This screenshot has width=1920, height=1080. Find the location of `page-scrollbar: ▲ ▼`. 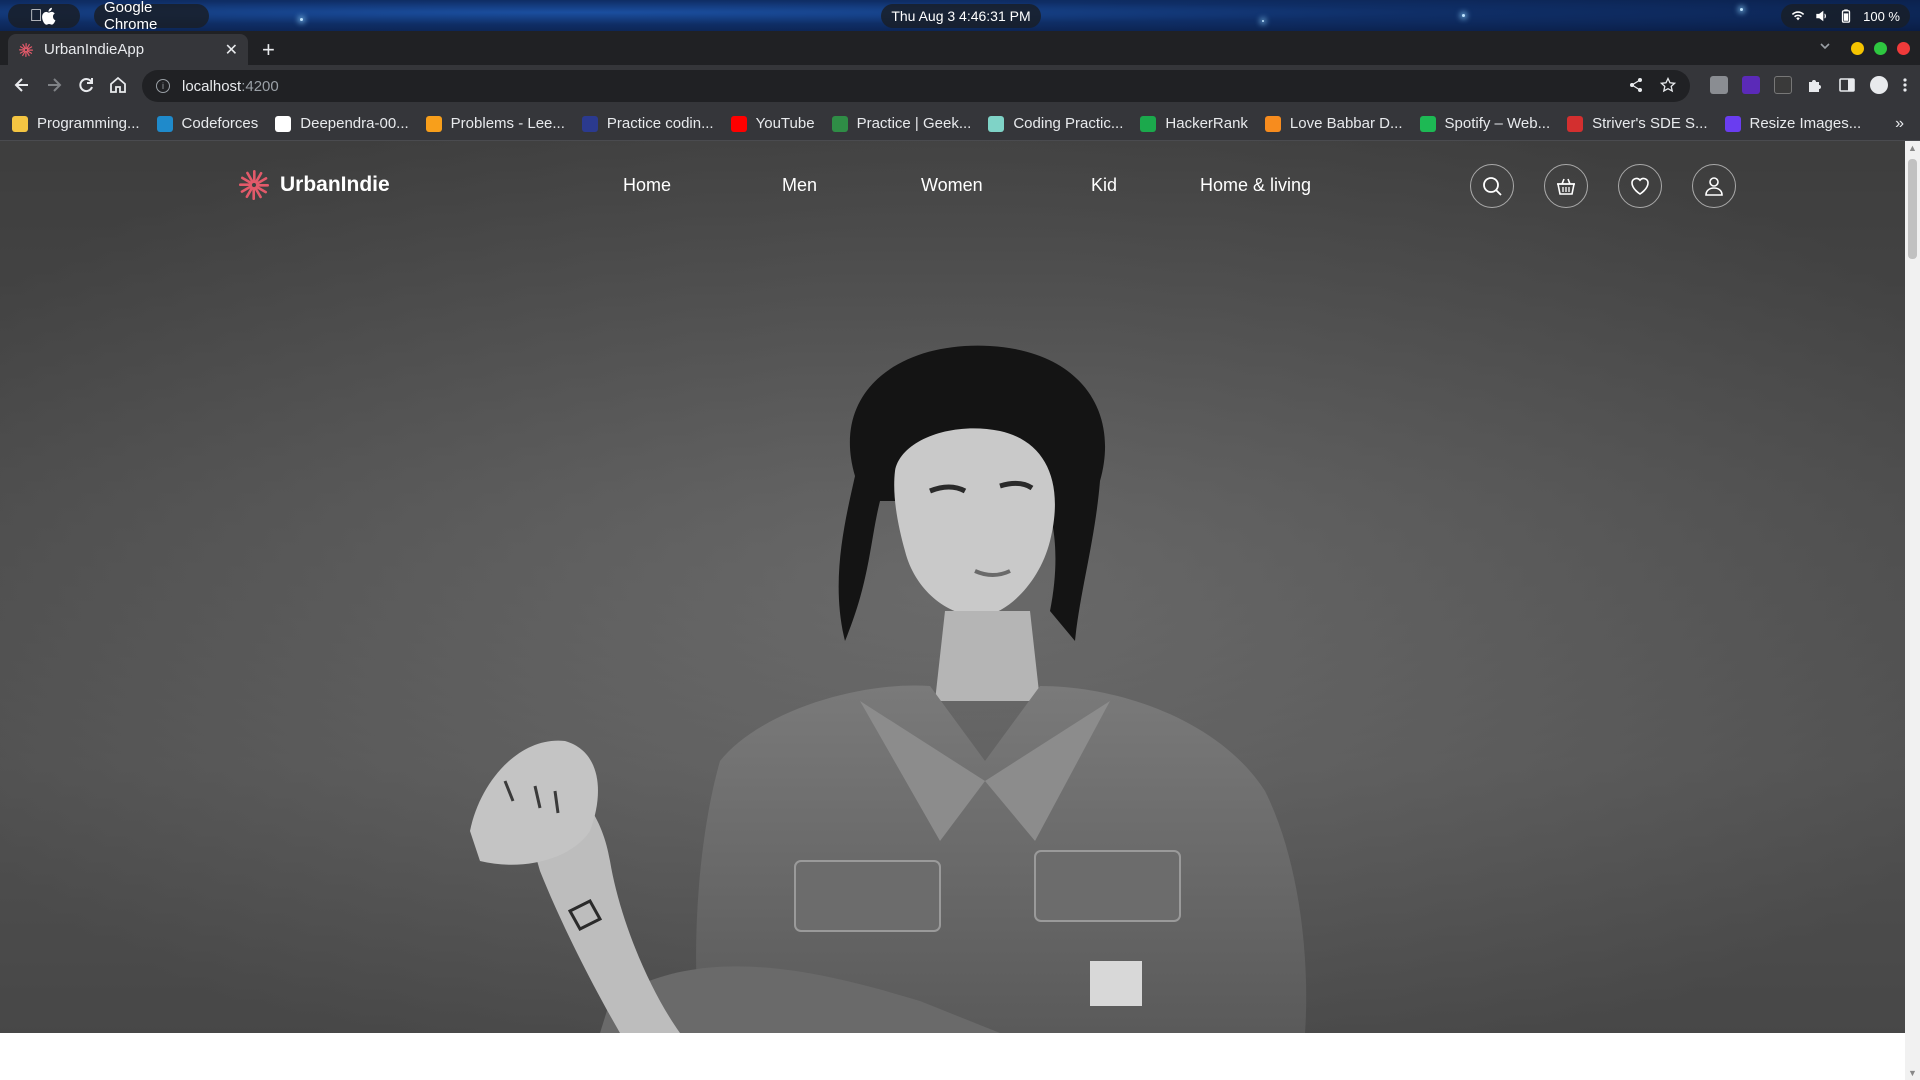

page-scrollbar: ▲ ▼ is located at coordinates (1912, 610).